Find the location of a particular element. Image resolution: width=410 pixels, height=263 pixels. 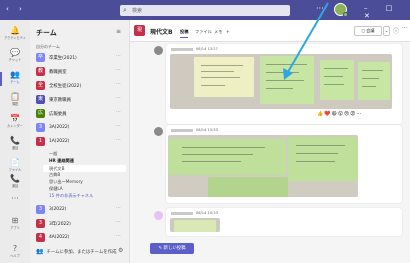

rail-item-bell: 🔔 アクティビティ is located at coordinates (15, 35).